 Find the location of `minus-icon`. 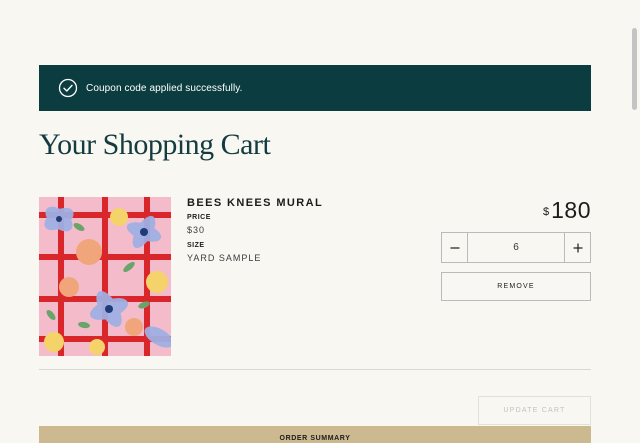

minus-icon is located at coordinates (454, 247).